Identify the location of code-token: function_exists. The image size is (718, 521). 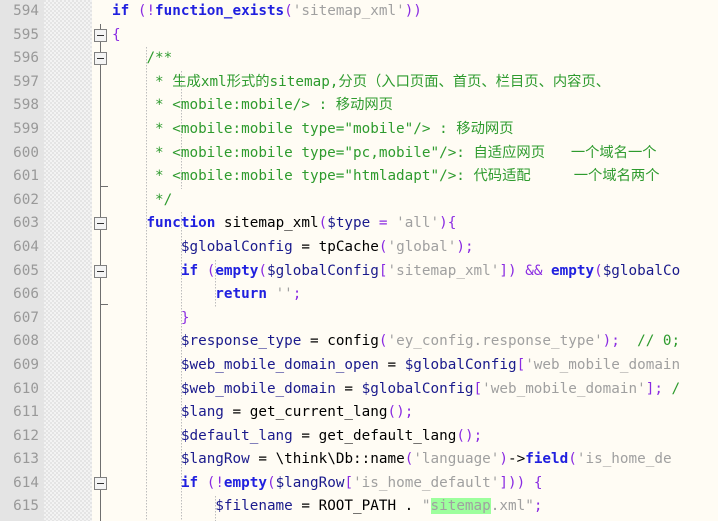
(220, 11).